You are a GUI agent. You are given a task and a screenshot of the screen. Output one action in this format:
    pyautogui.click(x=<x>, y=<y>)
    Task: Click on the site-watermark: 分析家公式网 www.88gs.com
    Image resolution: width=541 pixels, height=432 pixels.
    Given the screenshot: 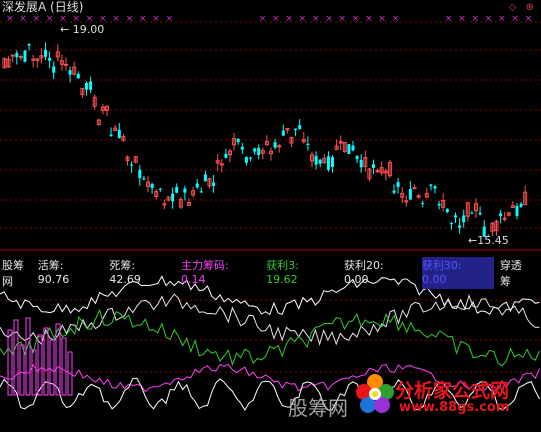 What is the action you would take?
    pyautogui.click(x=445, y=397)
    